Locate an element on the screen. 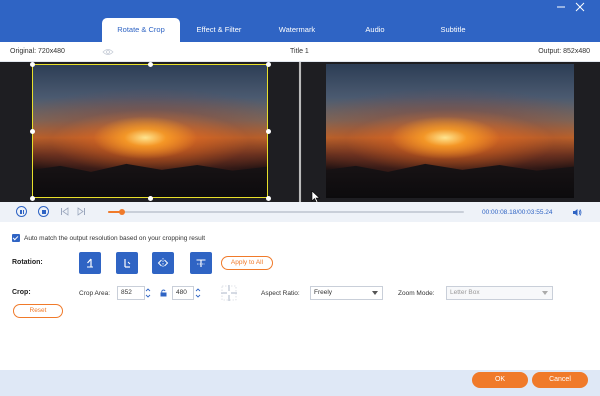 The height and width of the screenshot is (396, 600). apply-to-all-button: Apply to All is located at coordinates (247, 263).